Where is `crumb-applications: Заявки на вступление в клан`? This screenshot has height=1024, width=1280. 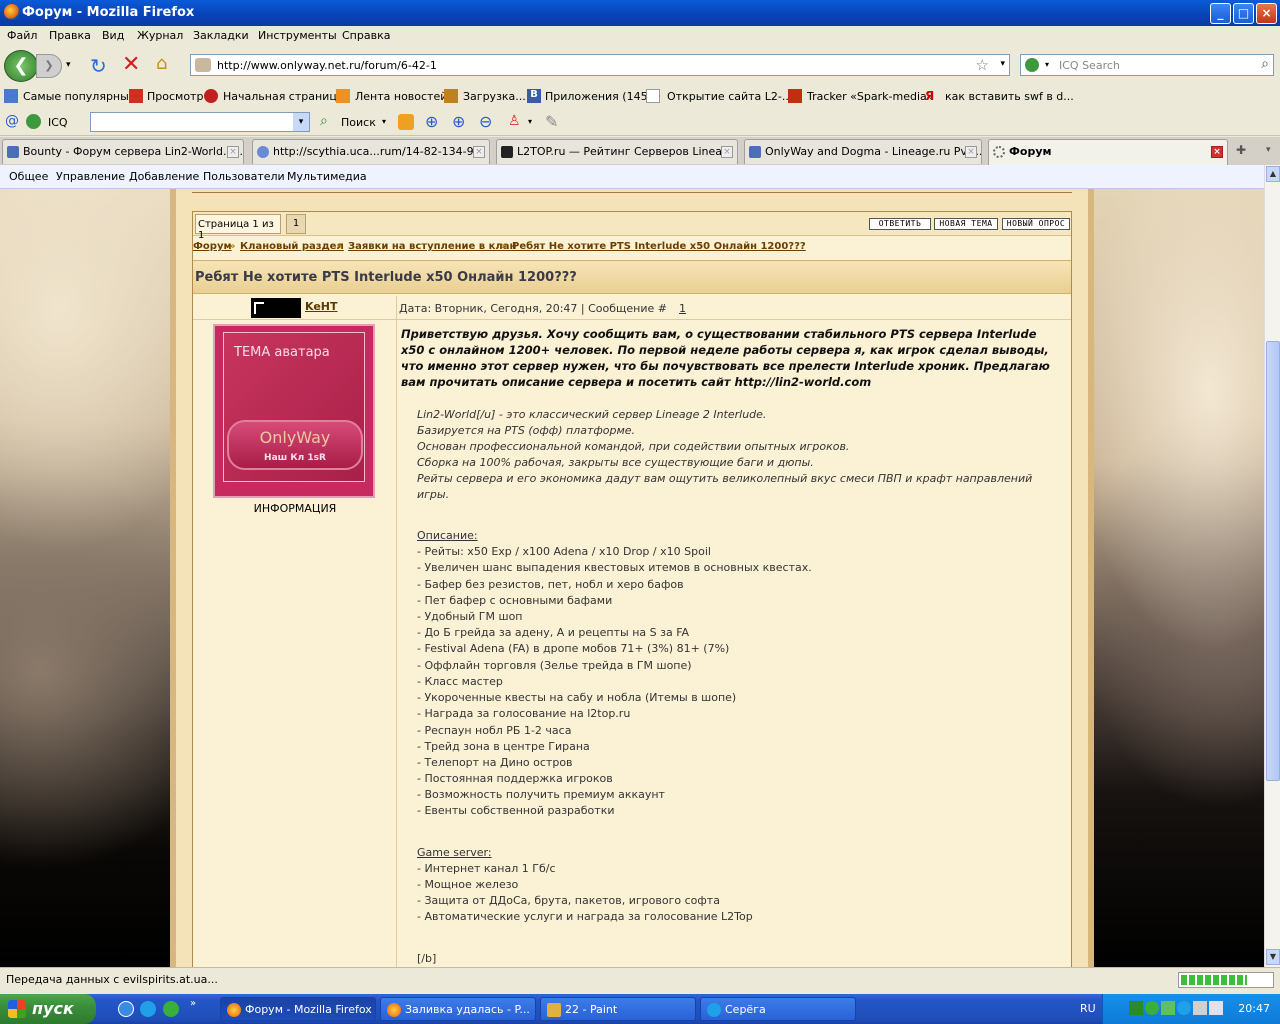 crumb-applications: Заявки на вступление в клан is located at coordinates (432, 246).